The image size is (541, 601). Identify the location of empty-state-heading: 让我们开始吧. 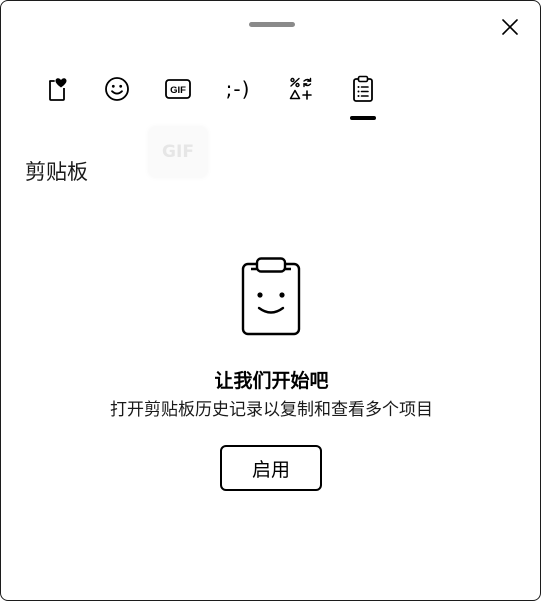
(271, 381).